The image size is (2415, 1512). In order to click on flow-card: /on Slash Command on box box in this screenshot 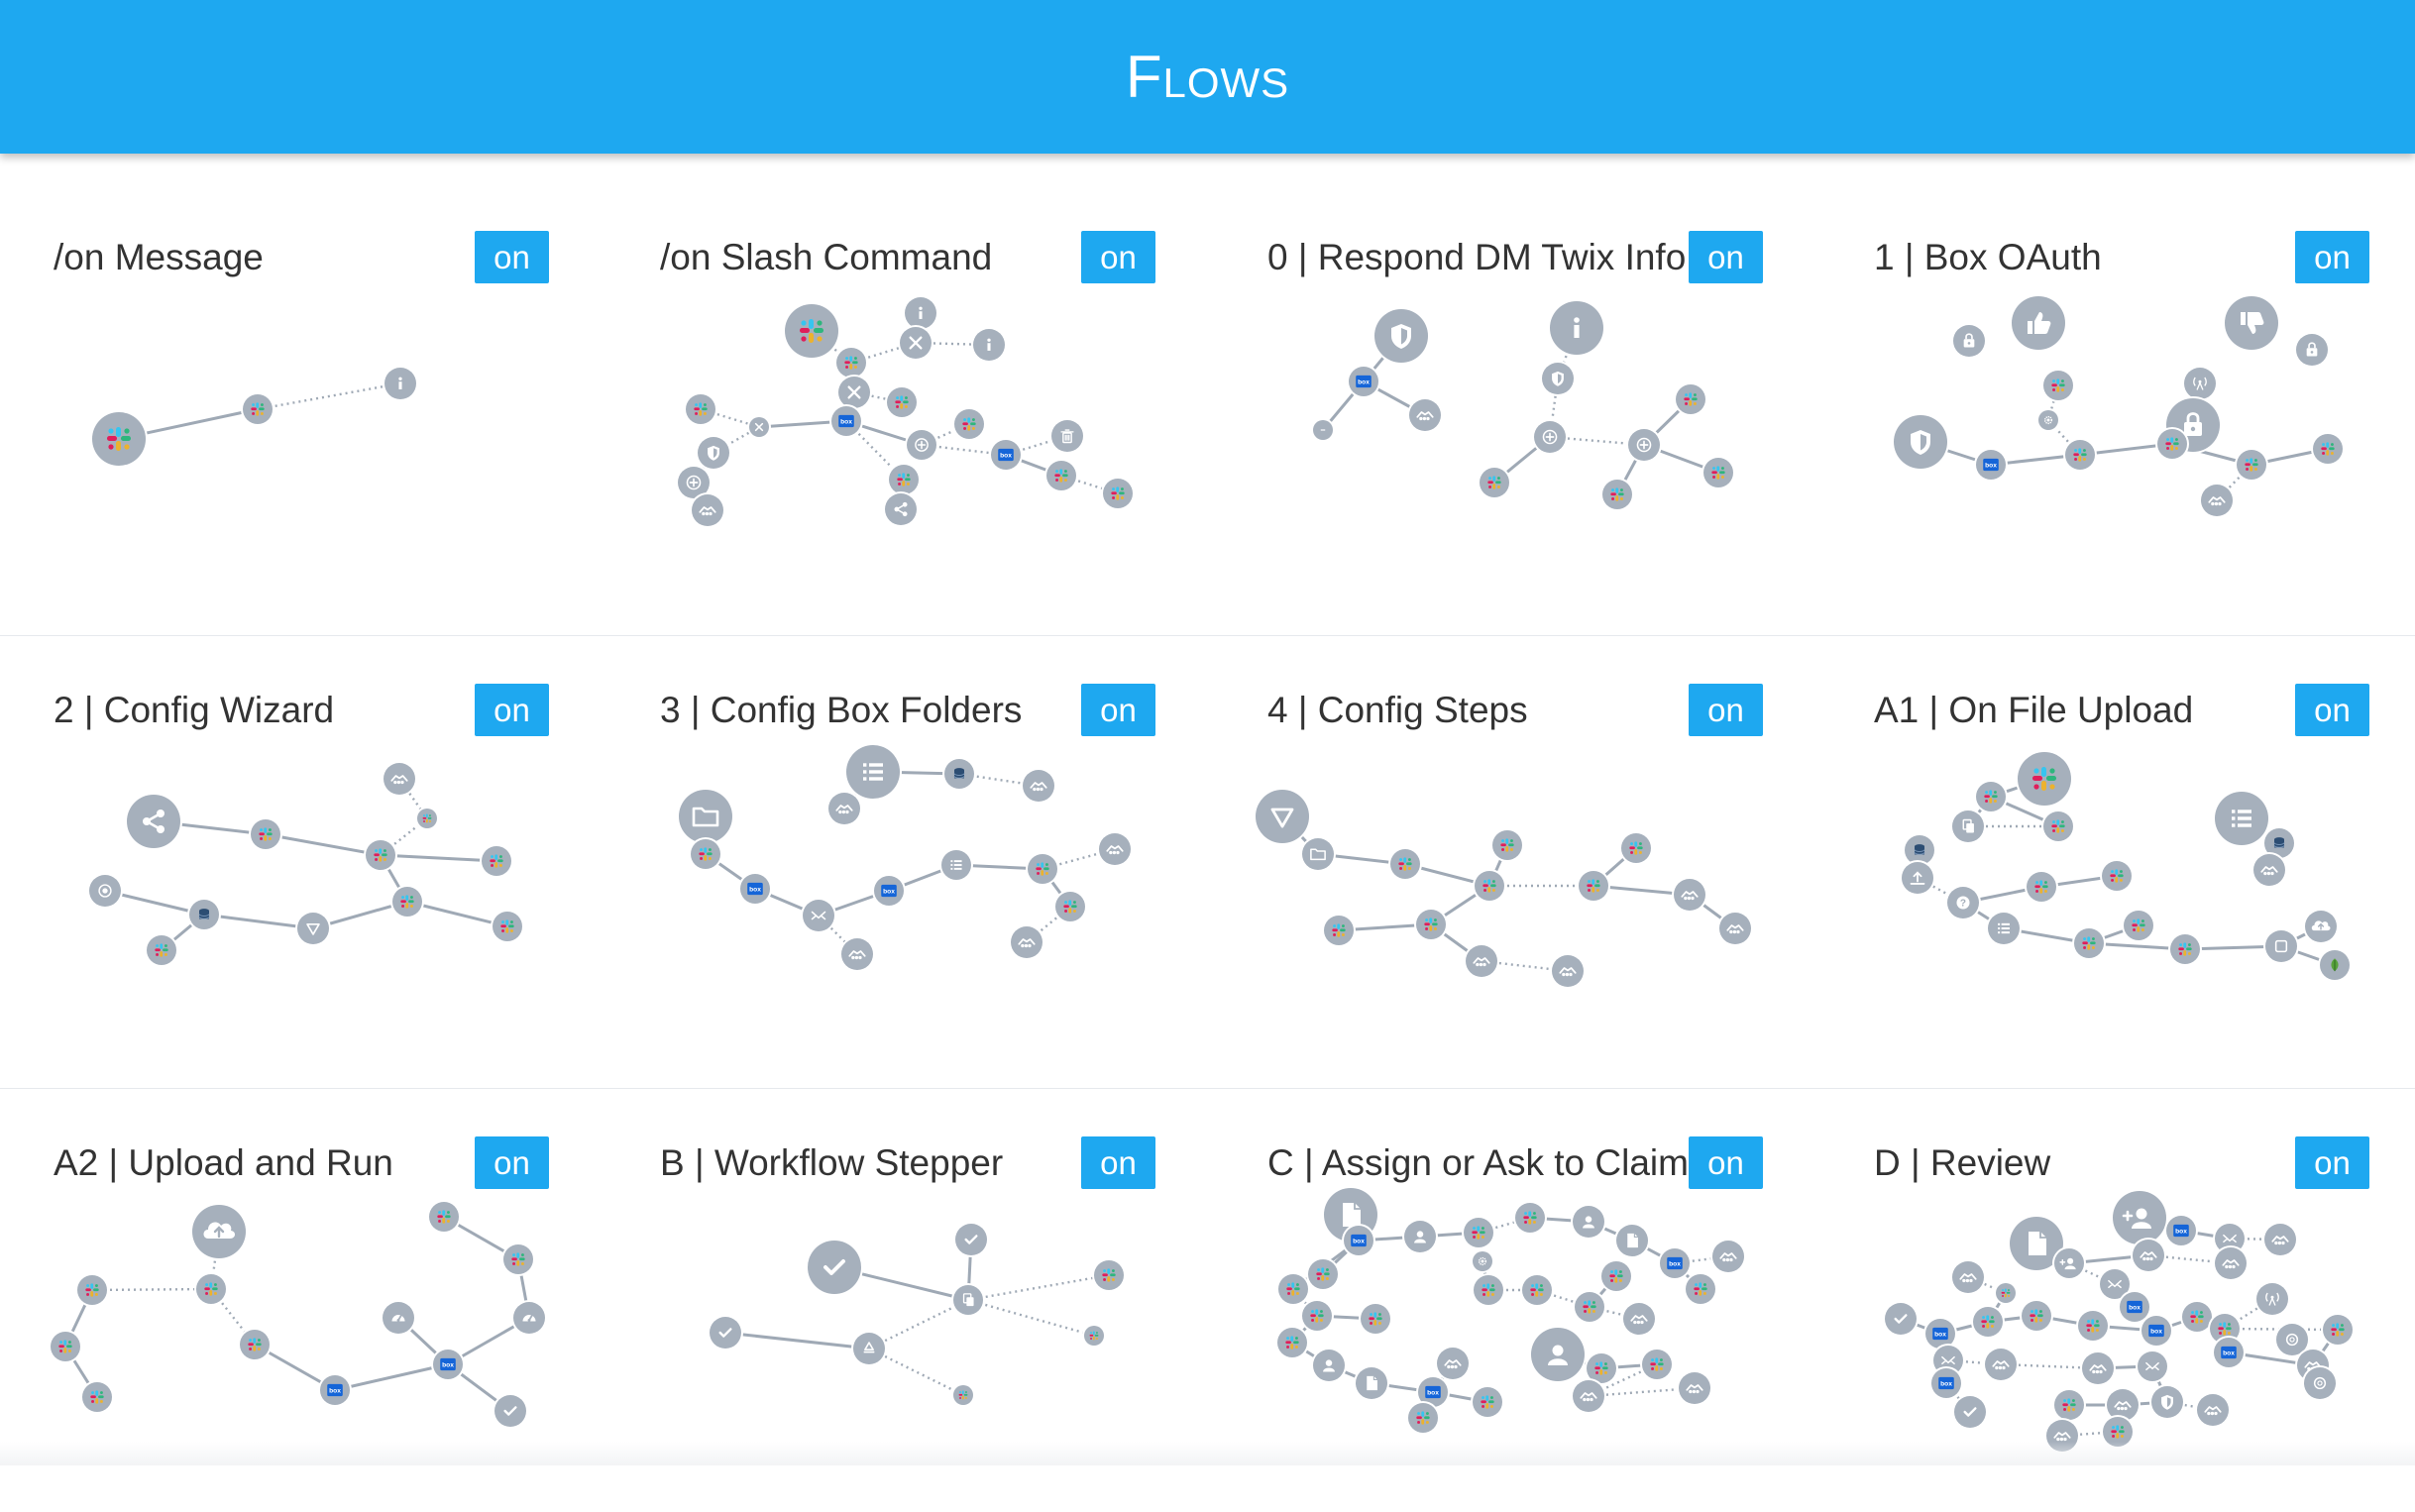, I will do `click(909, 380)`.